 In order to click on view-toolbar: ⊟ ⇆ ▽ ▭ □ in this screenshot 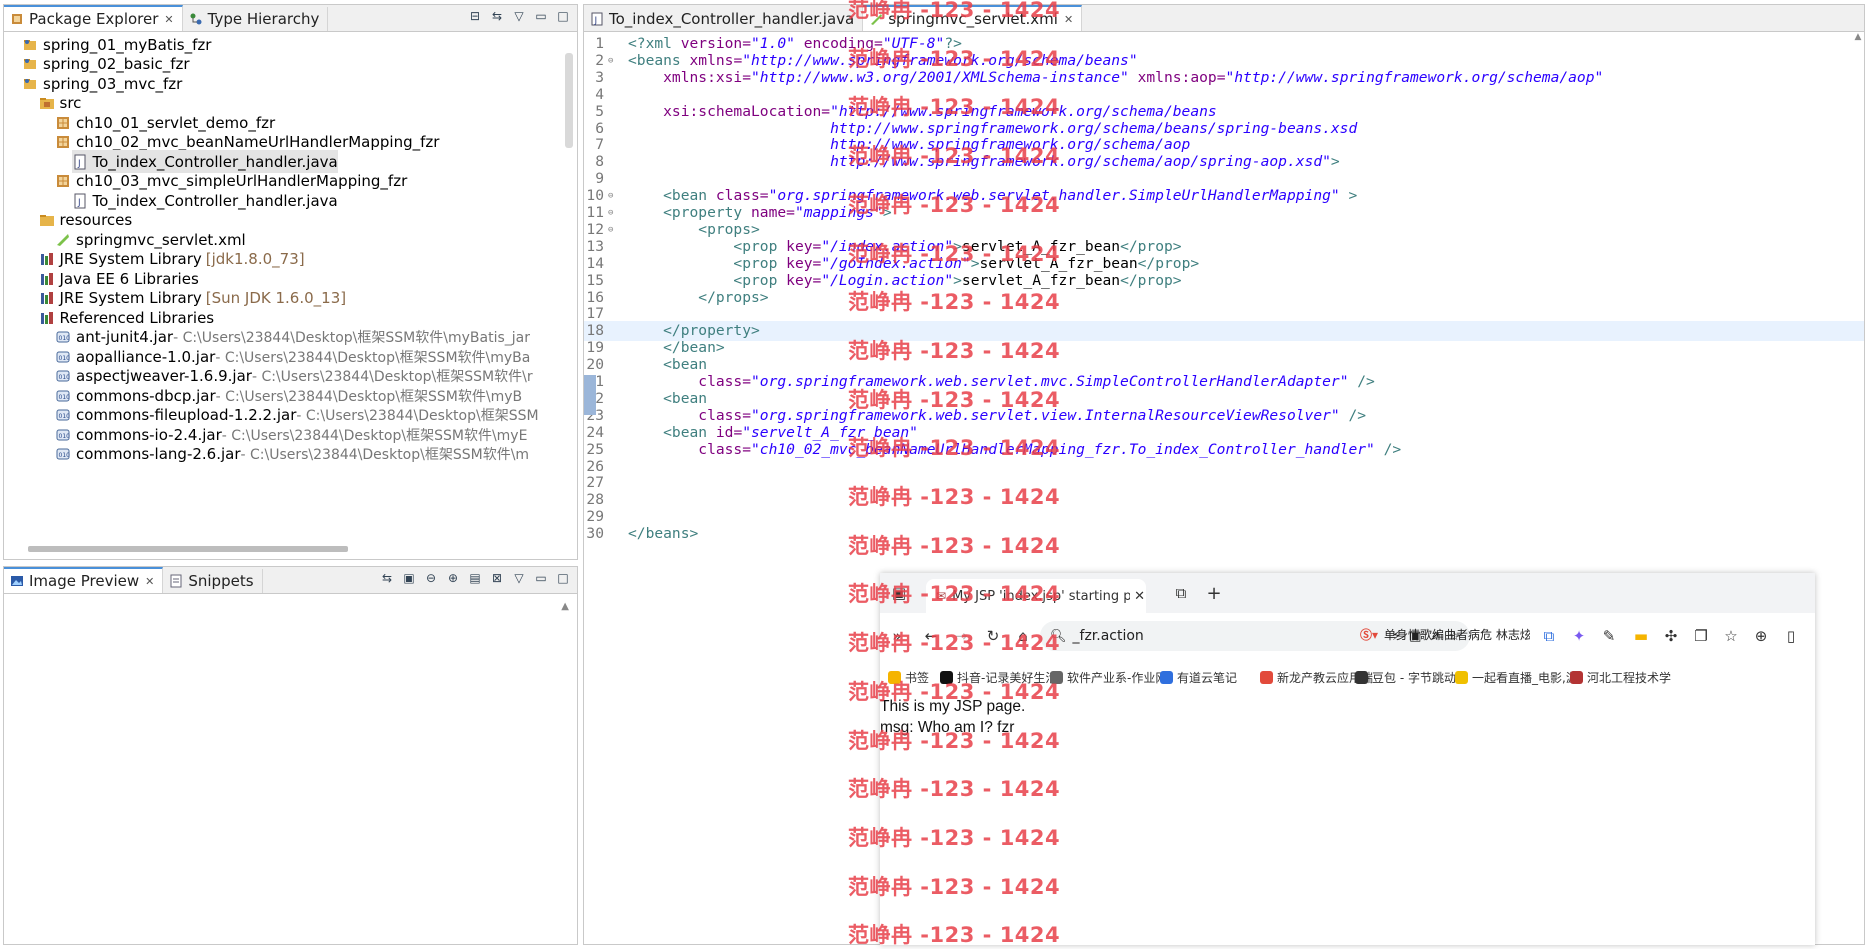, I will do `click(519, 16)`.